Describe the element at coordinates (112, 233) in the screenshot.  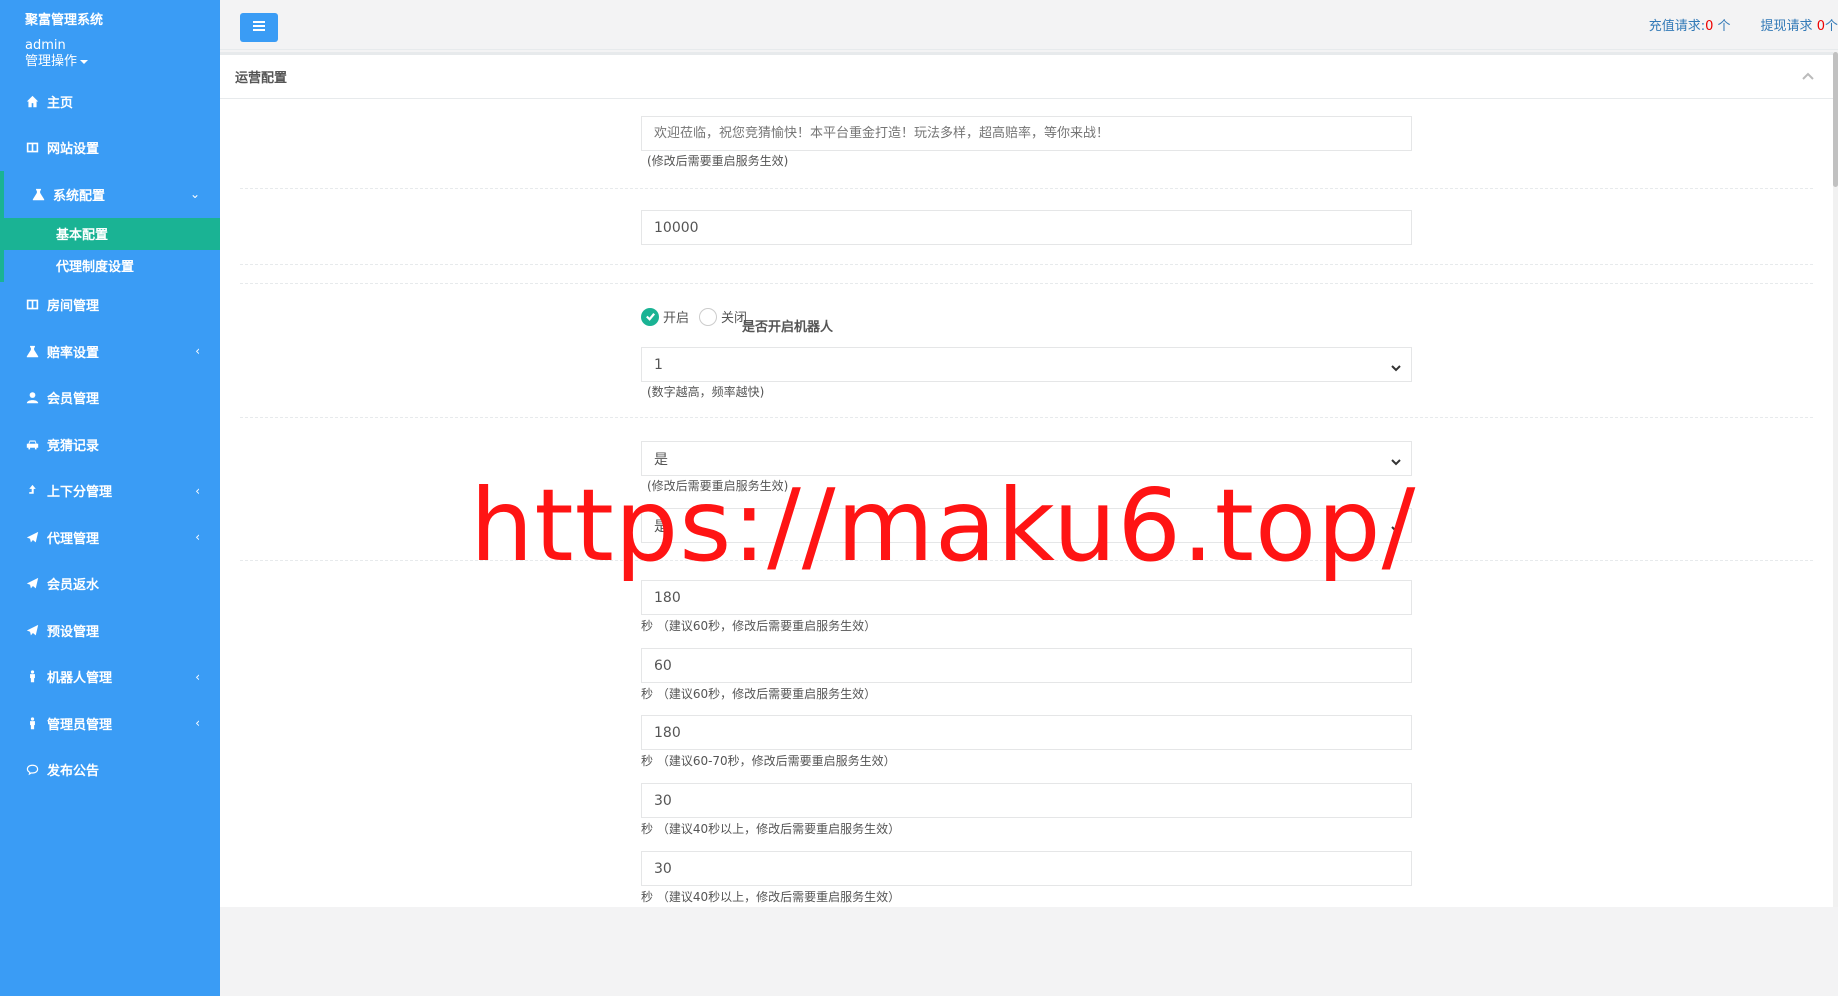
I see `sidebar-subitem-basic: 基本配置` at that location.